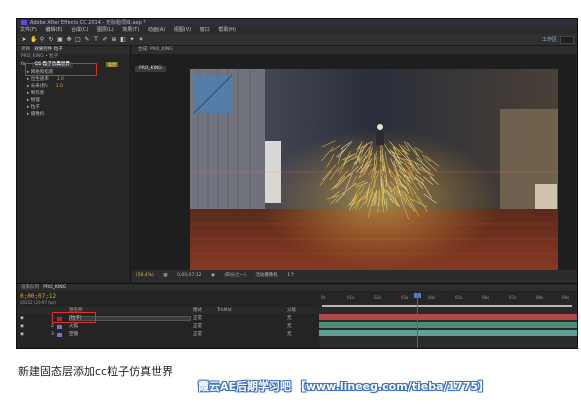  I want to click on workspace-label: 工作区, so click(549, 40).